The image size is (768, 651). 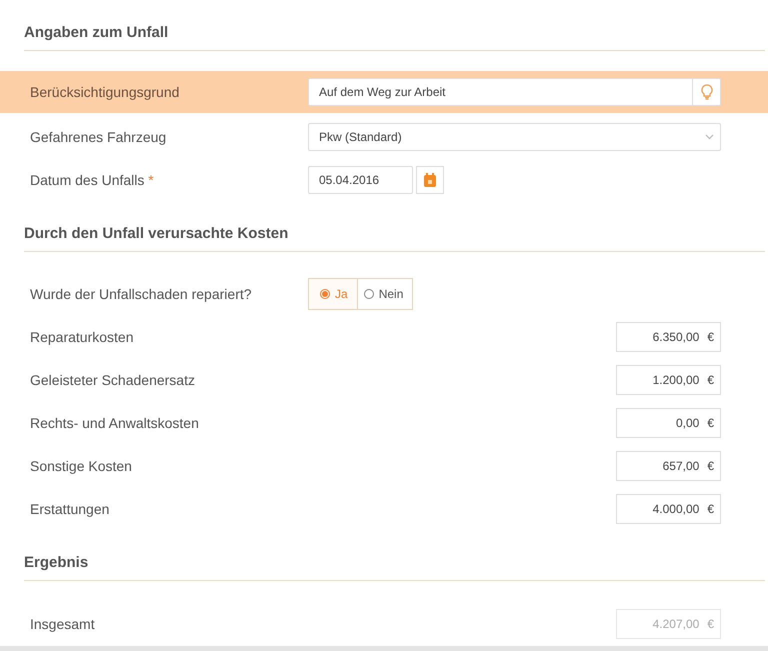 I want to click on amount-field: 1.200,00 €, so click(x=668, y=379).